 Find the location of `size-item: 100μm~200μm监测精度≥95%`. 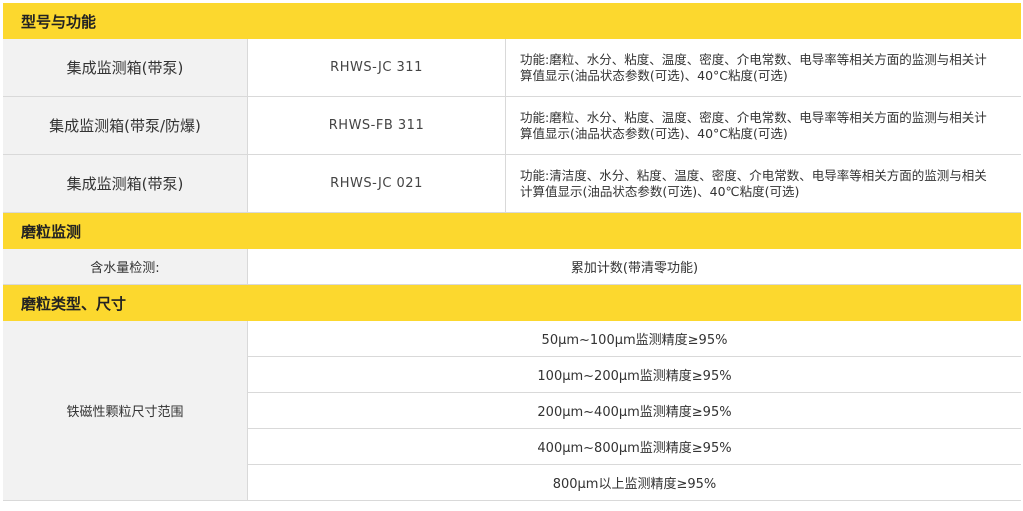

size-item: 100μm~200μm监测精度≥95% is located at coordinates (634, 375).